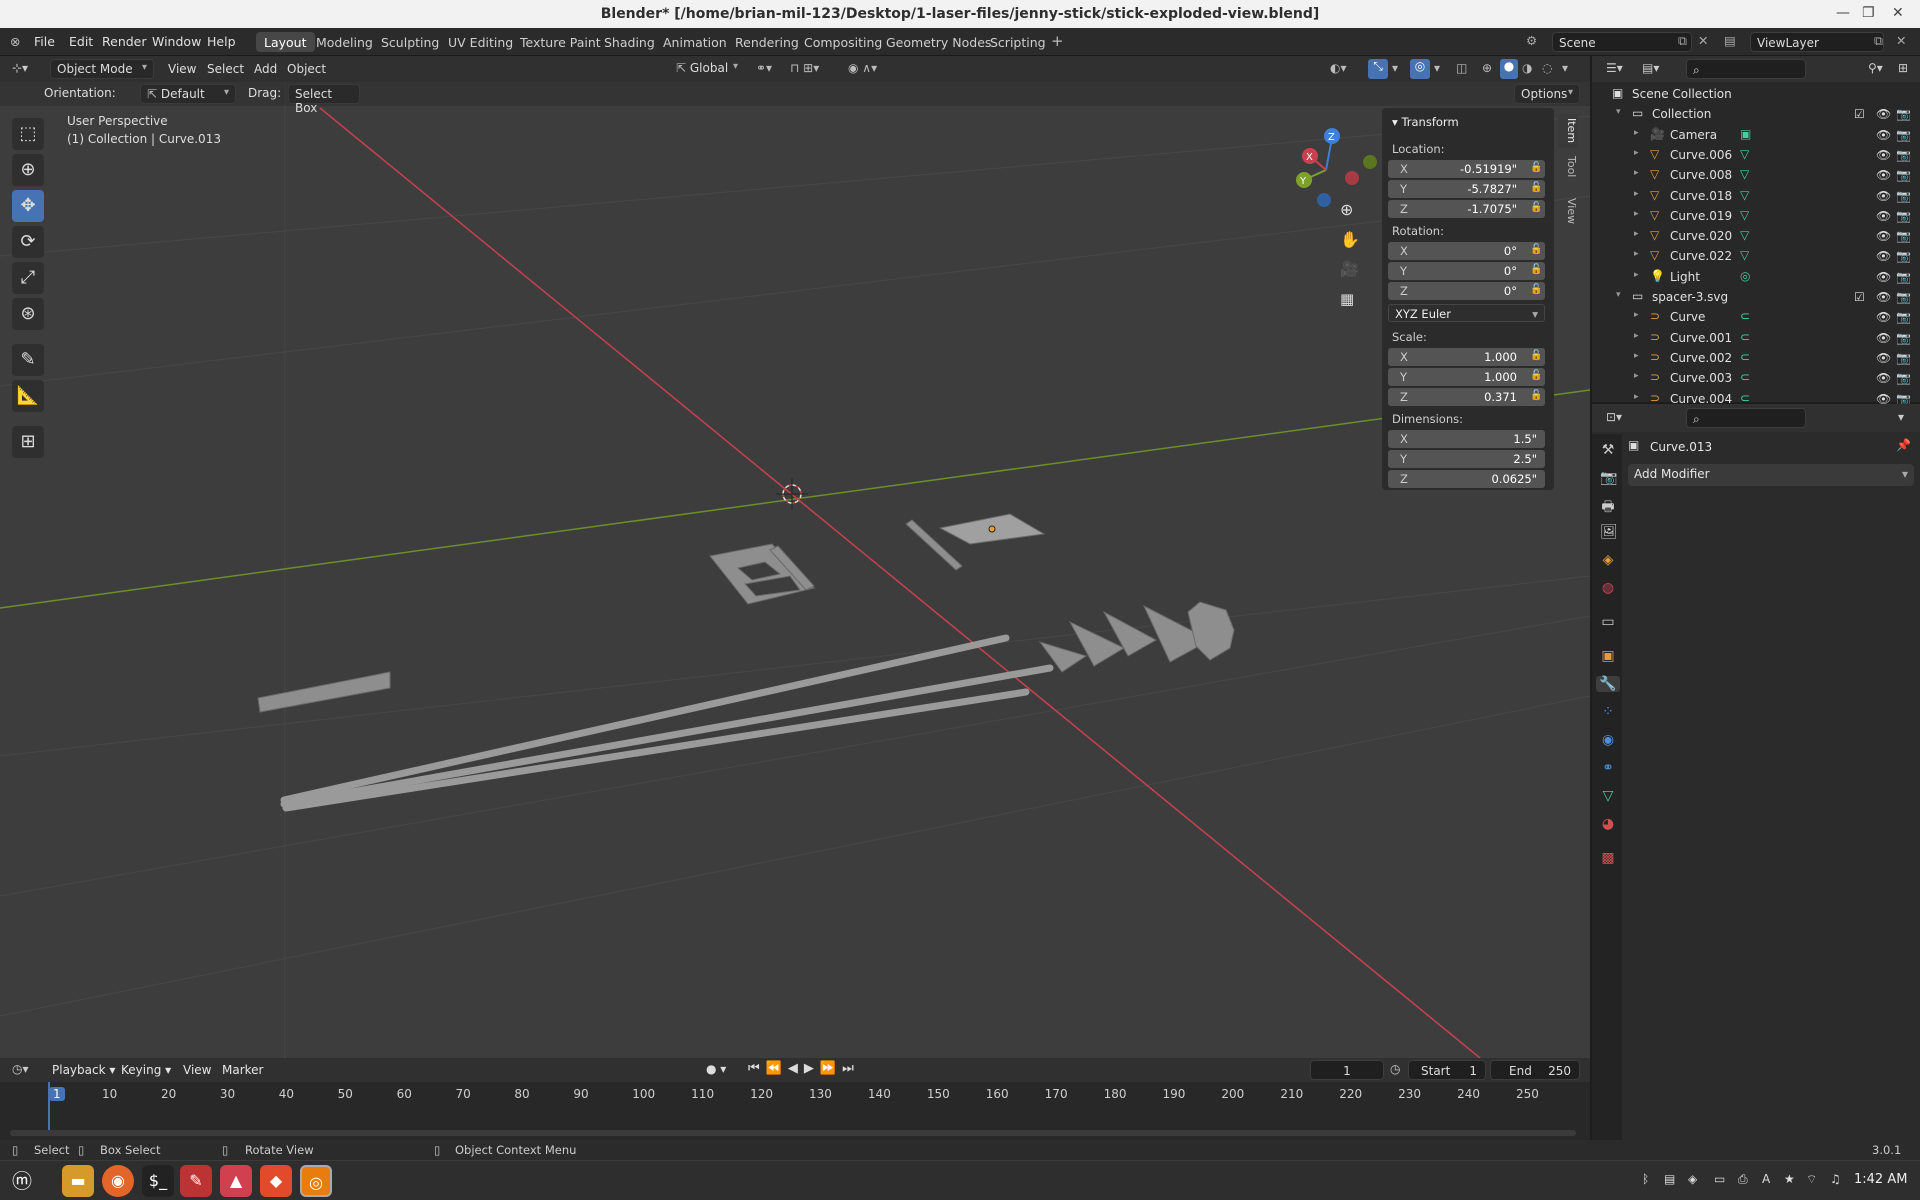 This screenshot has width=1920, height=1200. Describe the element at coordinates (1898, 13) in the screenshot. I see `close-icon: ✕` at that location.